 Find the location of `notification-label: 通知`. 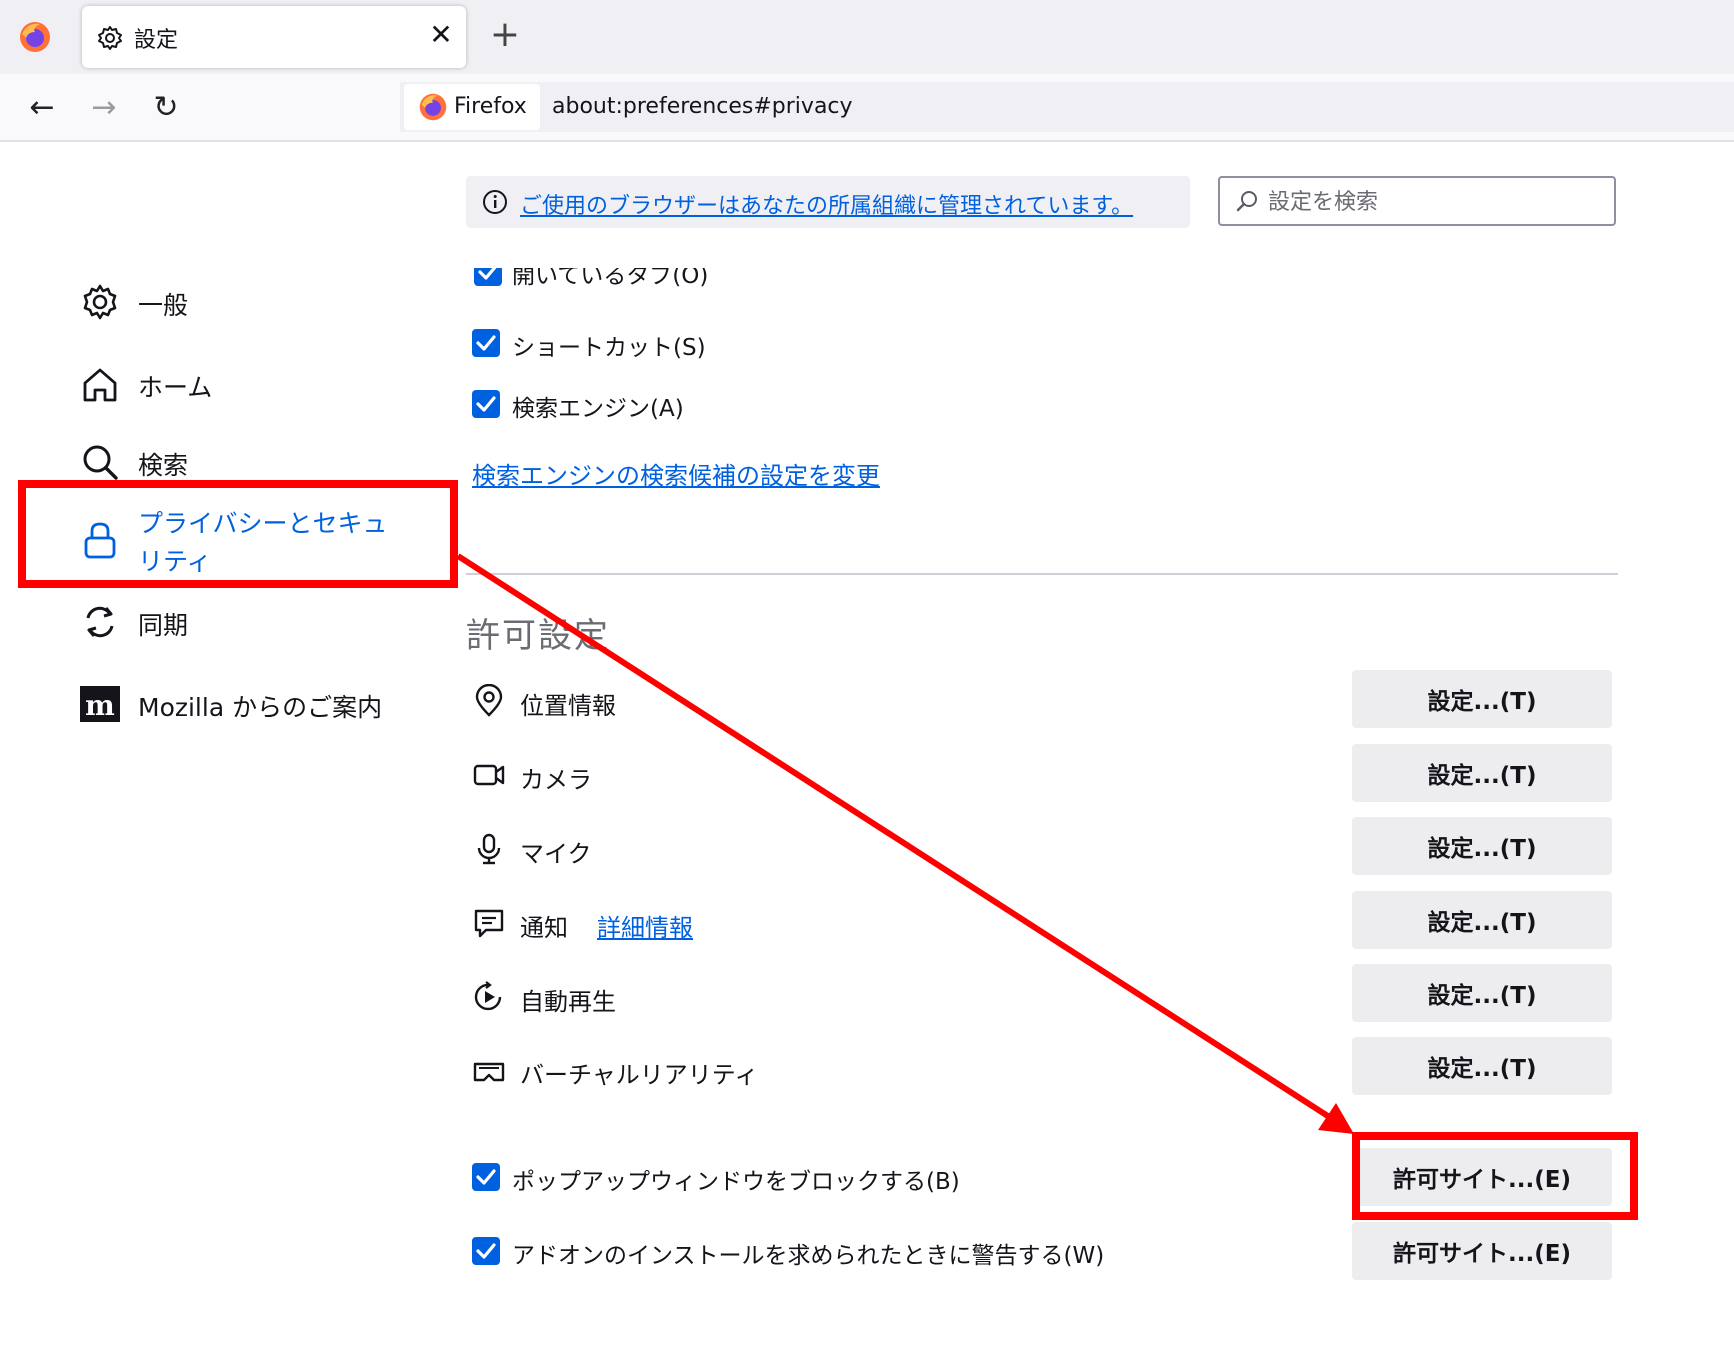

notification-label: 通知 is located at coordinates (544, 928).